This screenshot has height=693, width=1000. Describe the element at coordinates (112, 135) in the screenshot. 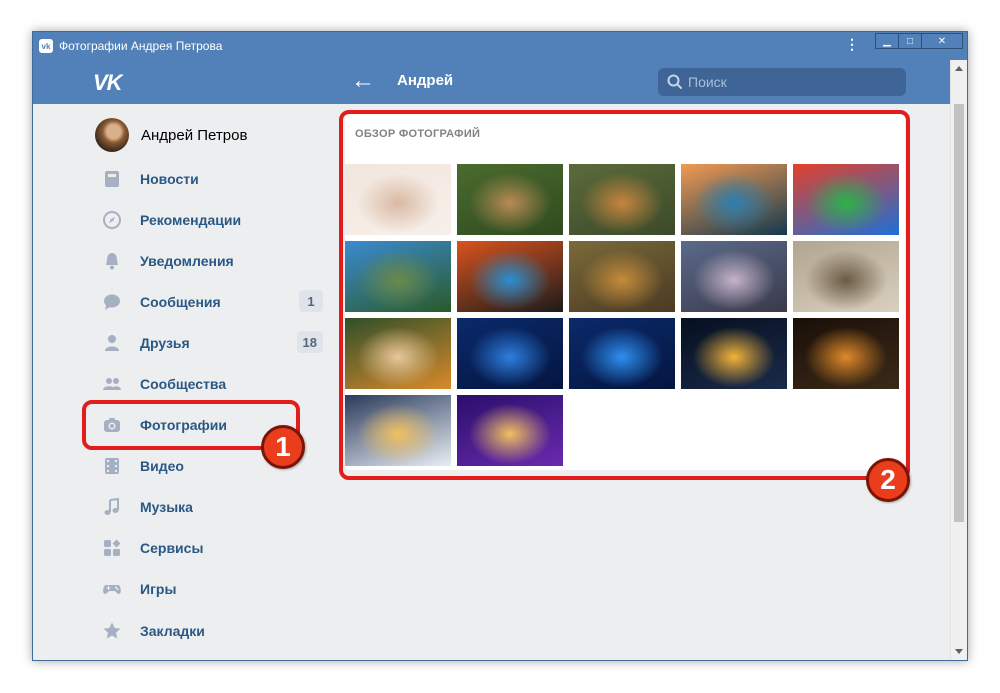

I see `avatar` at that location.